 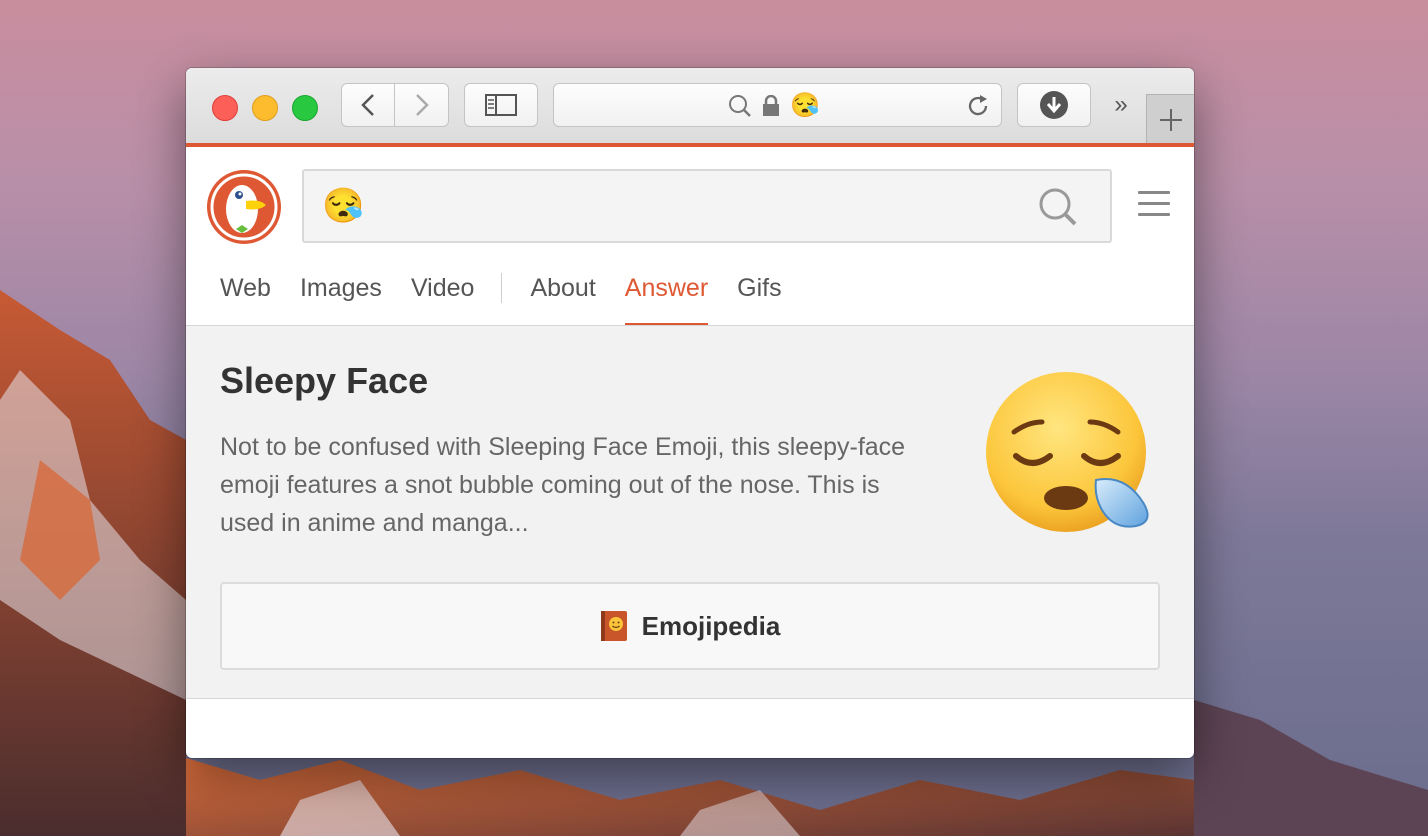 I want to click on tab-gifs: Gifs, so click(x=759, y=296).